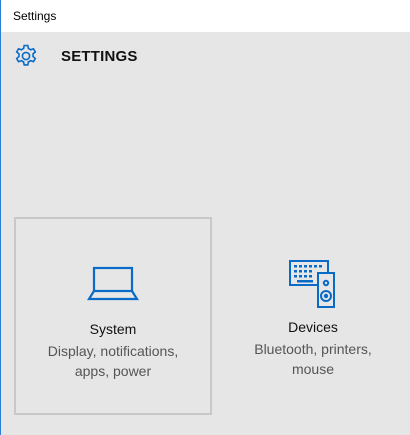 The height and width of the screenshot is (435, 410). Describe the element at coordinates (205, 16) in the screenshot. I see `title-bar: Settings` at that location.